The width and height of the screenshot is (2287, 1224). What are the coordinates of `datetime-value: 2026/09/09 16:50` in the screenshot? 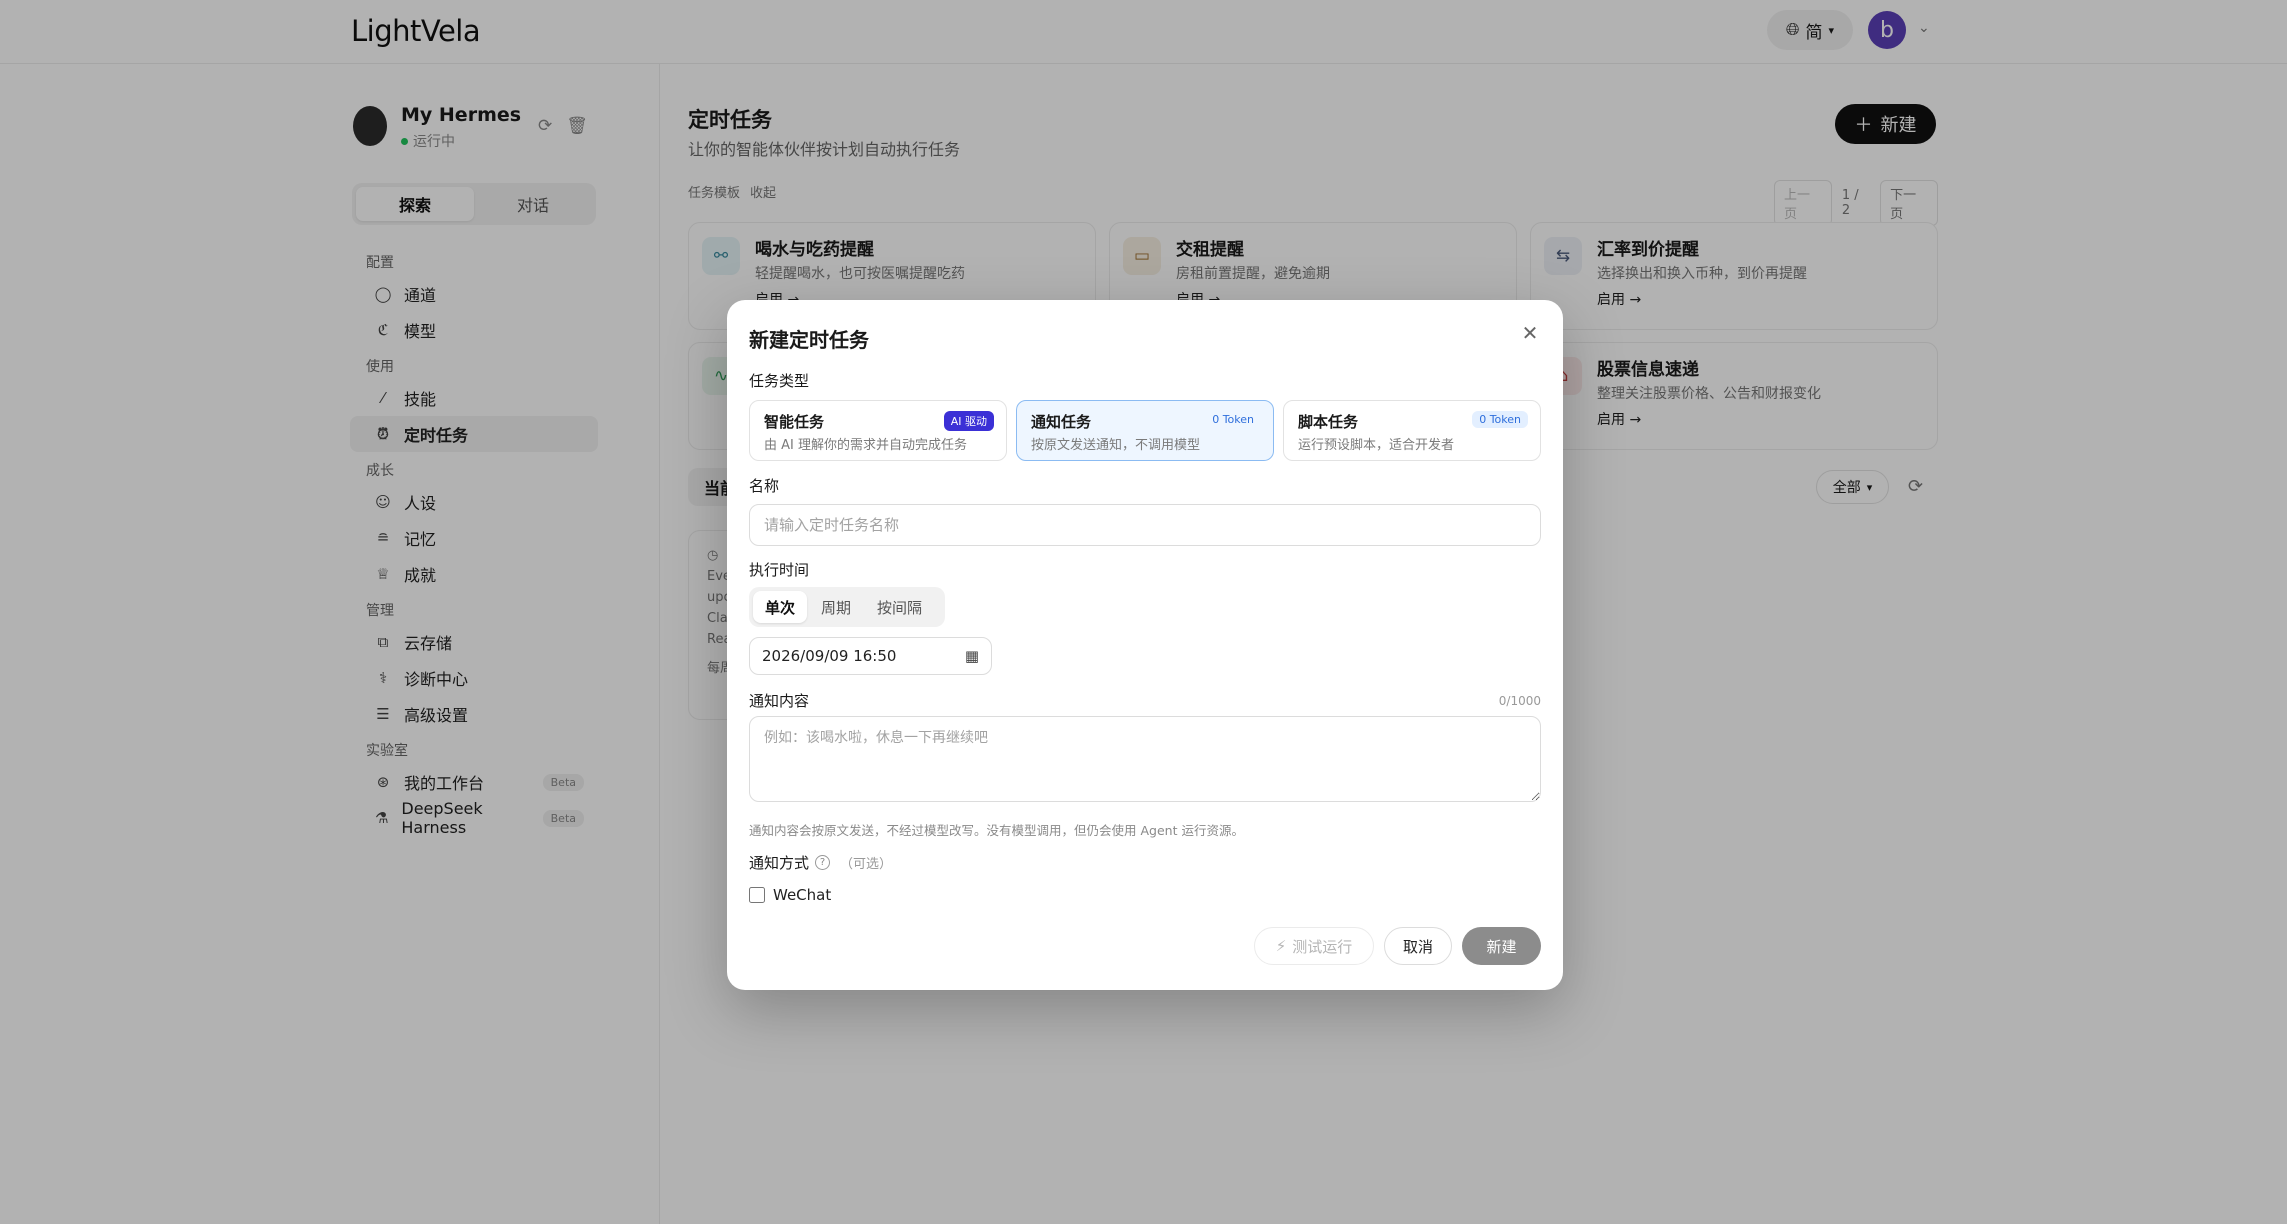 It's located at (829, 656).